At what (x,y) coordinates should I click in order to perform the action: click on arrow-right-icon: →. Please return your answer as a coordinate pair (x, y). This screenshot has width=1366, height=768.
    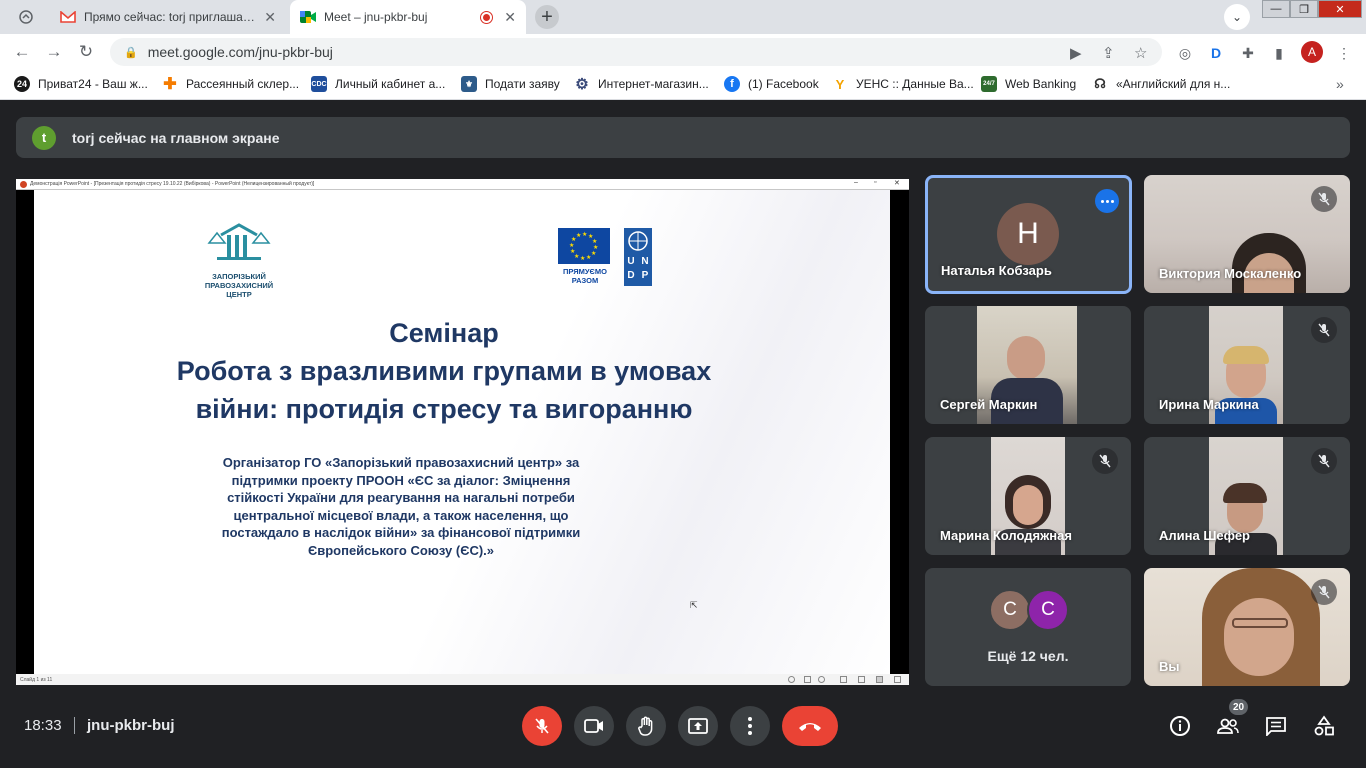
    Looking at the image, I should click on (54, 51).